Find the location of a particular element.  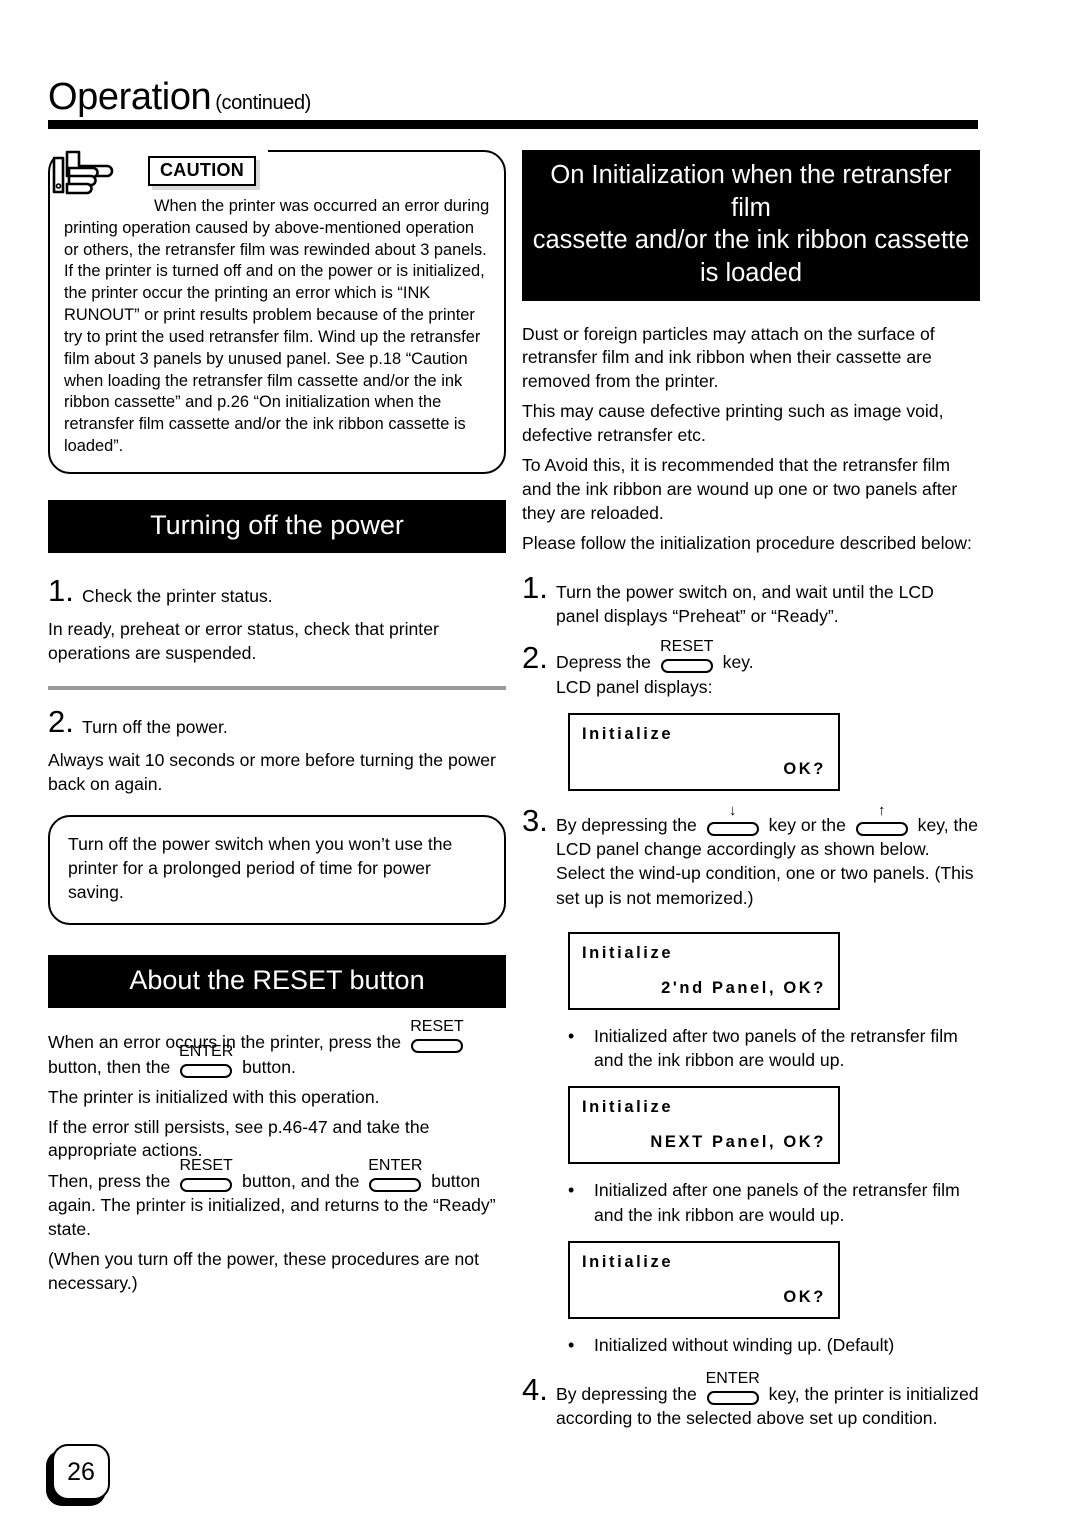

init-heading-line-2: cassette and/or the ink ribbon cassette is located at coordinates (751, 240).